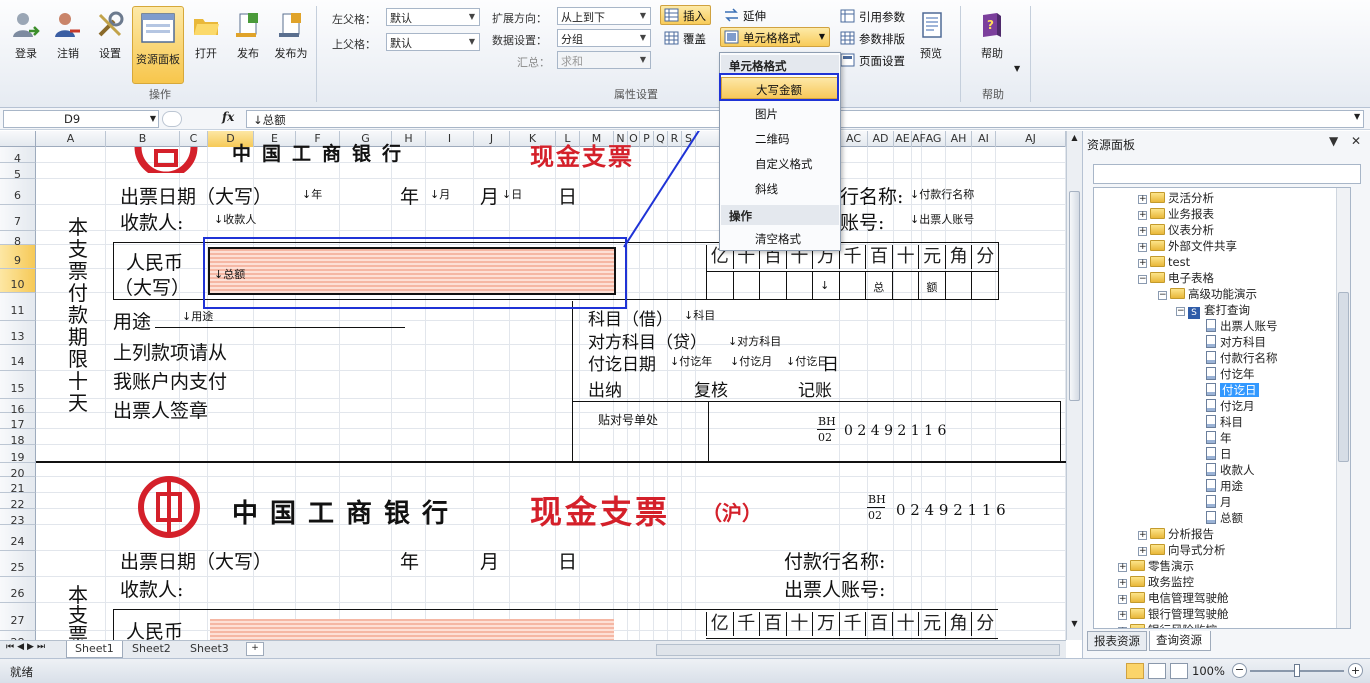  What do you see at coordinates (754, 341) in the screenshot?
I see `field-opposite-subject: ↓对方科目` at bounding box center [754, 341].